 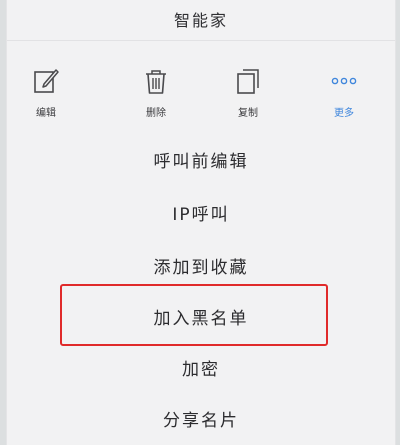 I want to click on copy-button: 复制, so click(x=248, y=92).